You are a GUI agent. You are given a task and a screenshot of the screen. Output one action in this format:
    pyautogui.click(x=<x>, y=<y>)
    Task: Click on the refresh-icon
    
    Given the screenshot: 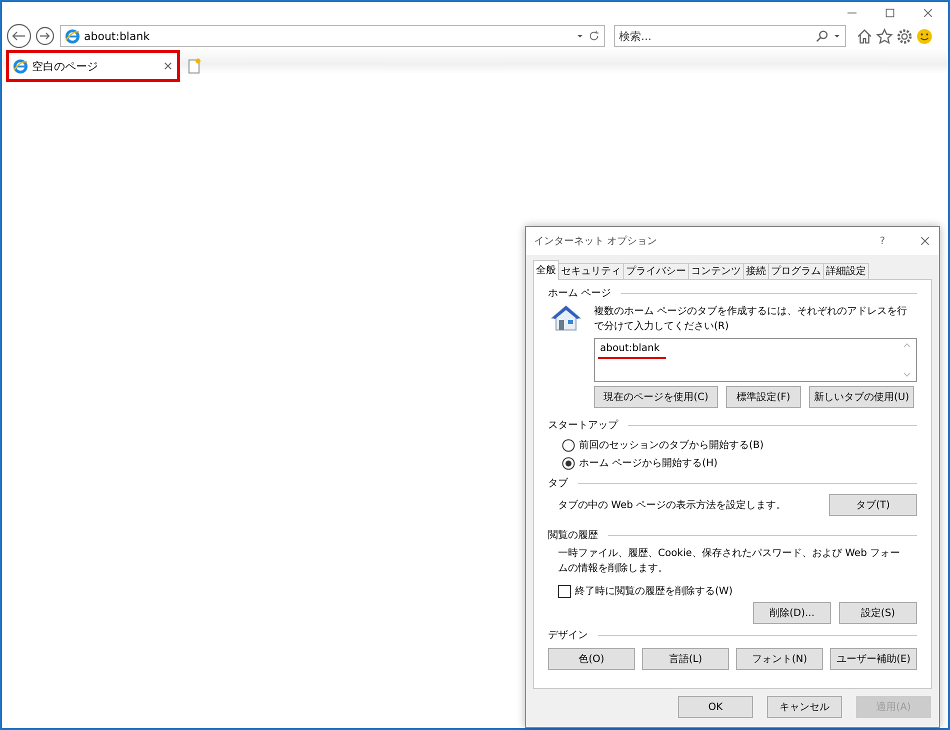 What is the action you would take?
    pyautogui.click(x=594, y=36)
    